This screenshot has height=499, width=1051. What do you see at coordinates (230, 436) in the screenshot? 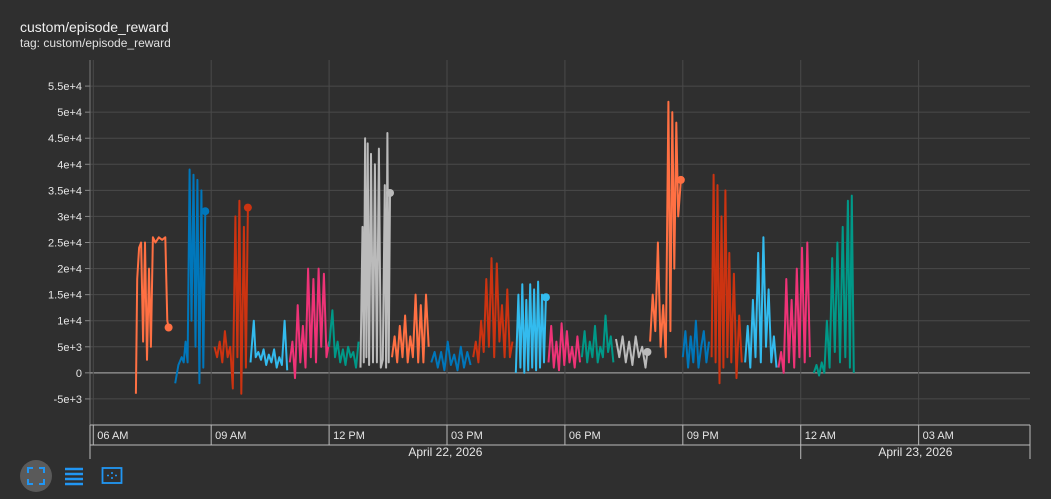
I see `x-tick-label: 09 AM` at bounding box center [230, 436].